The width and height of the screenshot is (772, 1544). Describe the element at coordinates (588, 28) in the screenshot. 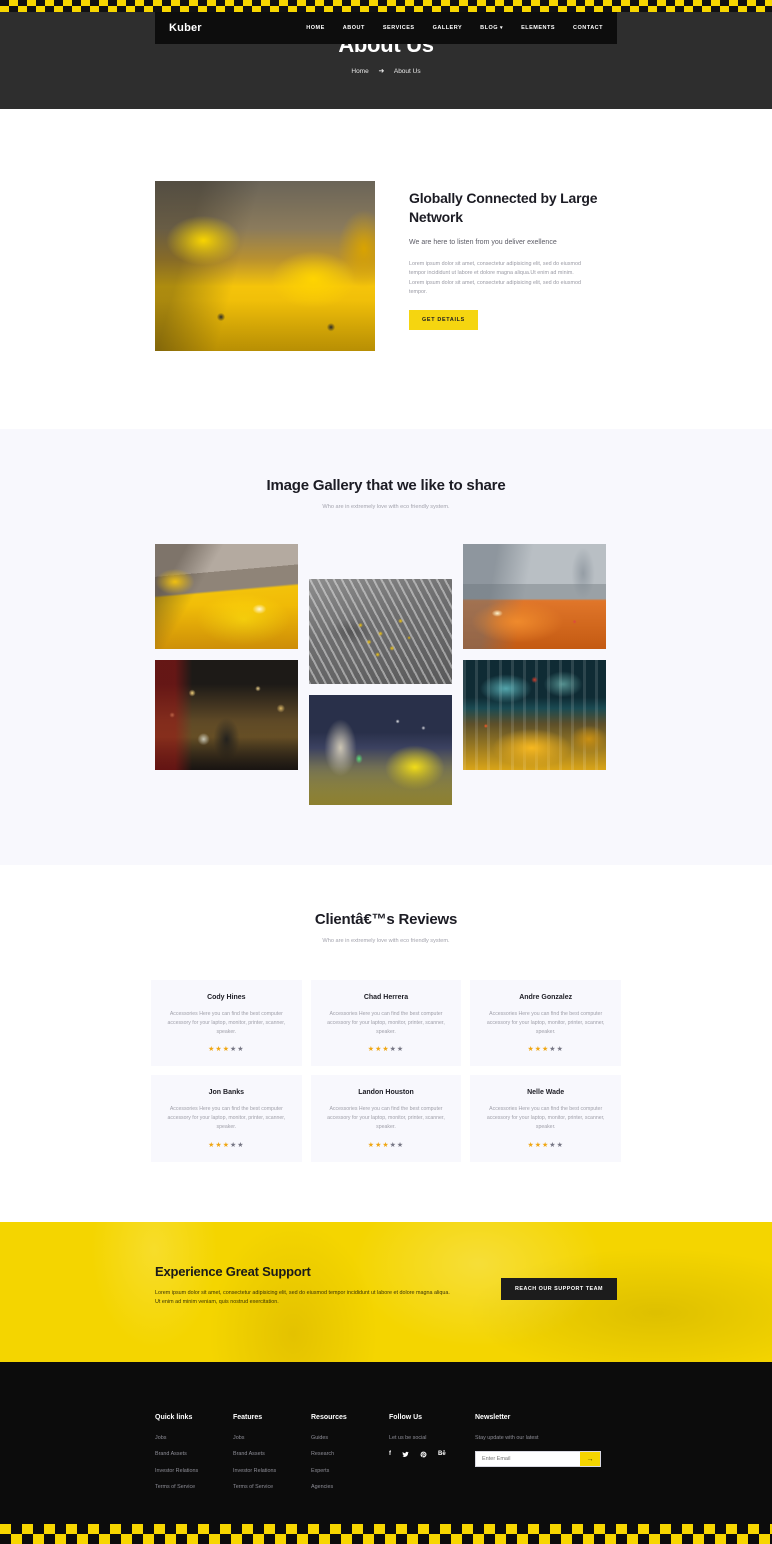

I see `nav-item-contact: CONTACT` at that location.